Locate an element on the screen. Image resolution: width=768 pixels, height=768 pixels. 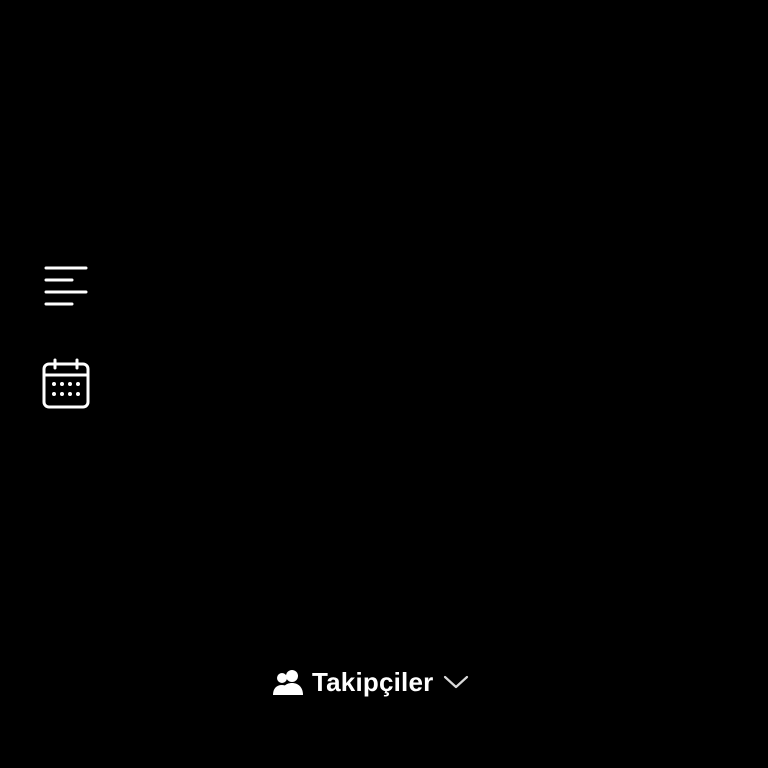
people-icon is located at coordinates (288, 682).